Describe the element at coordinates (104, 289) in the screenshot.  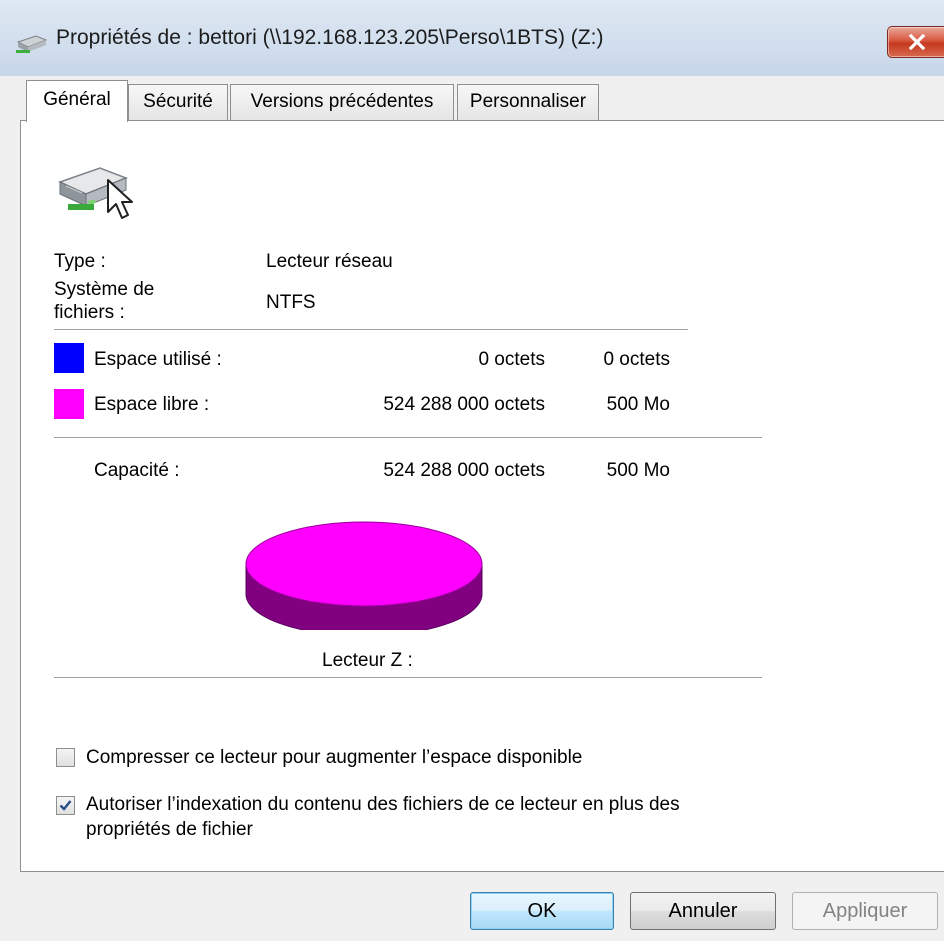
I see `filesystem-label-line1: Système de` at that location.